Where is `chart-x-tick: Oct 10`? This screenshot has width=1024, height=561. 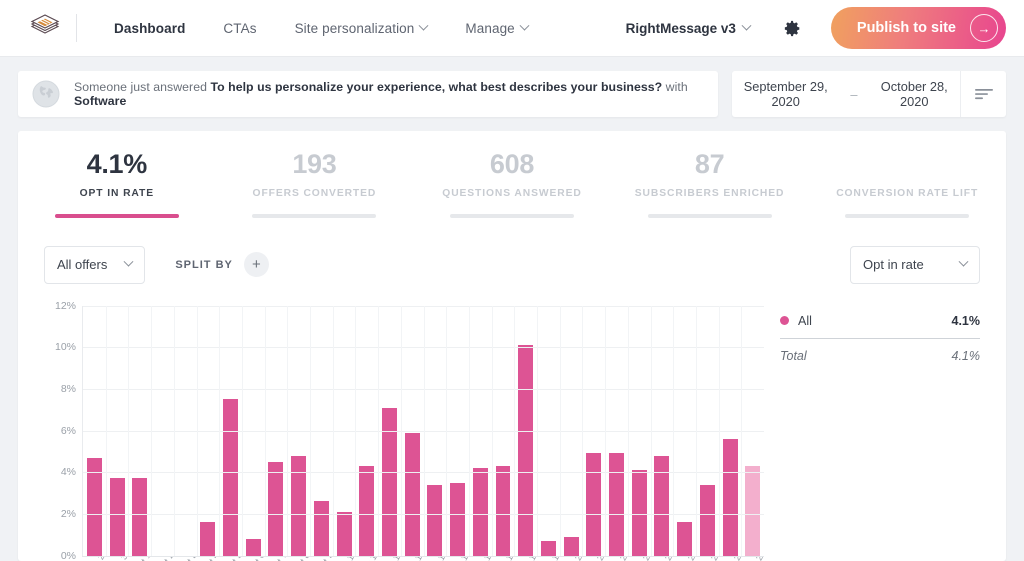
chart-x-tick: Oct 10 is located at coordinates (343, 559).